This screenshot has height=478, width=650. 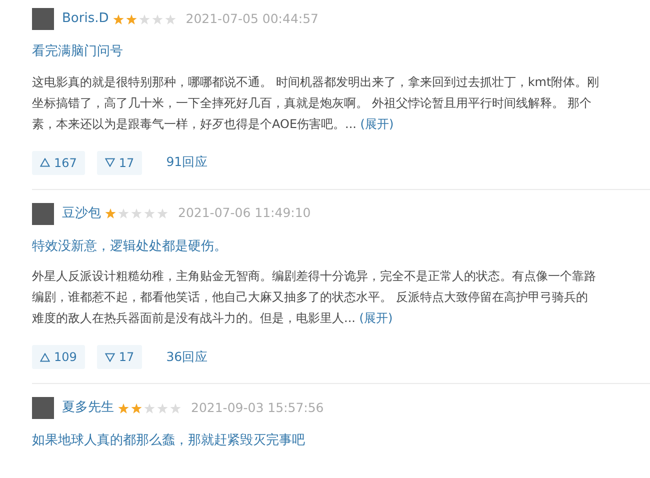 What do you see at coordinates (81, 214) in the screenshot?
I see `user-name: 豆沙包` at bounding box center [81, 214].